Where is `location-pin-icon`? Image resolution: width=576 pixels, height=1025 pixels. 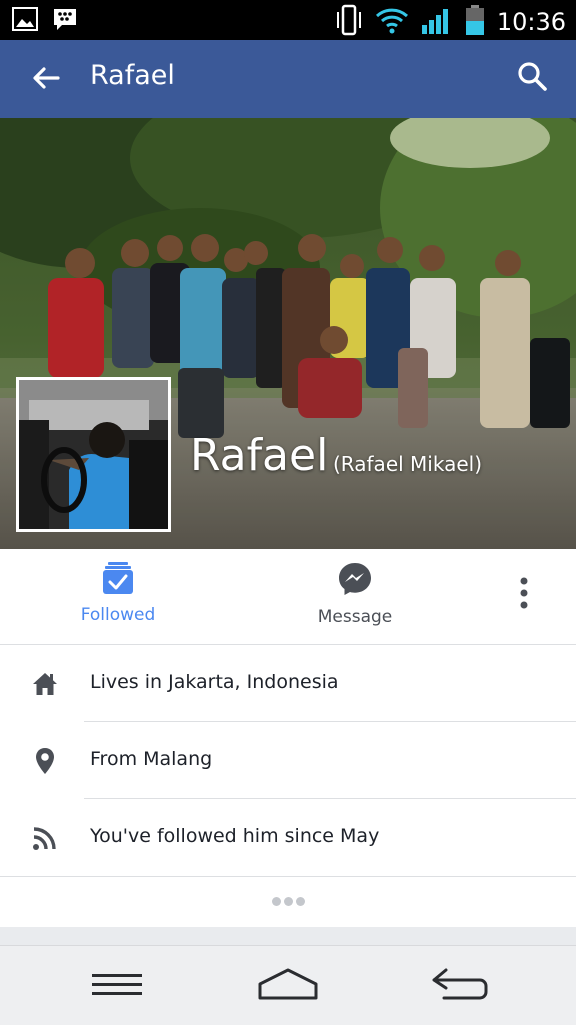 location-pin-icon is located at coordinates (45, 761).